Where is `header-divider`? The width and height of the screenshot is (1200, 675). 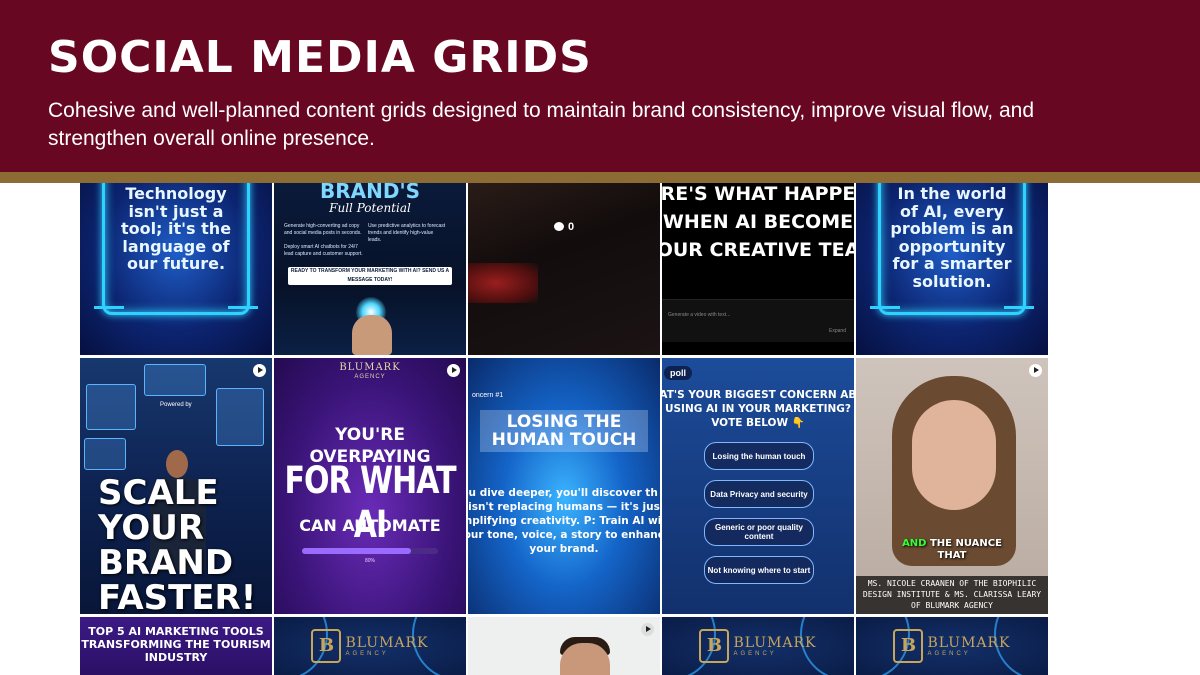 header-divider is located at coordinates (600, 177).